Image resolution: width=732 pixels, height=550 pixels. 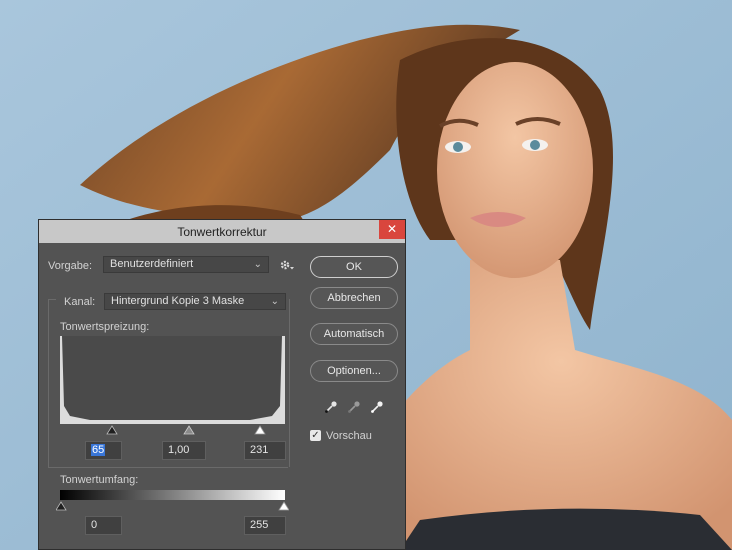 What do you see at coordinates (179, 450) in the screenshot?
I see `input-midtone-value: 1,00` at bounding box center [179, 450].